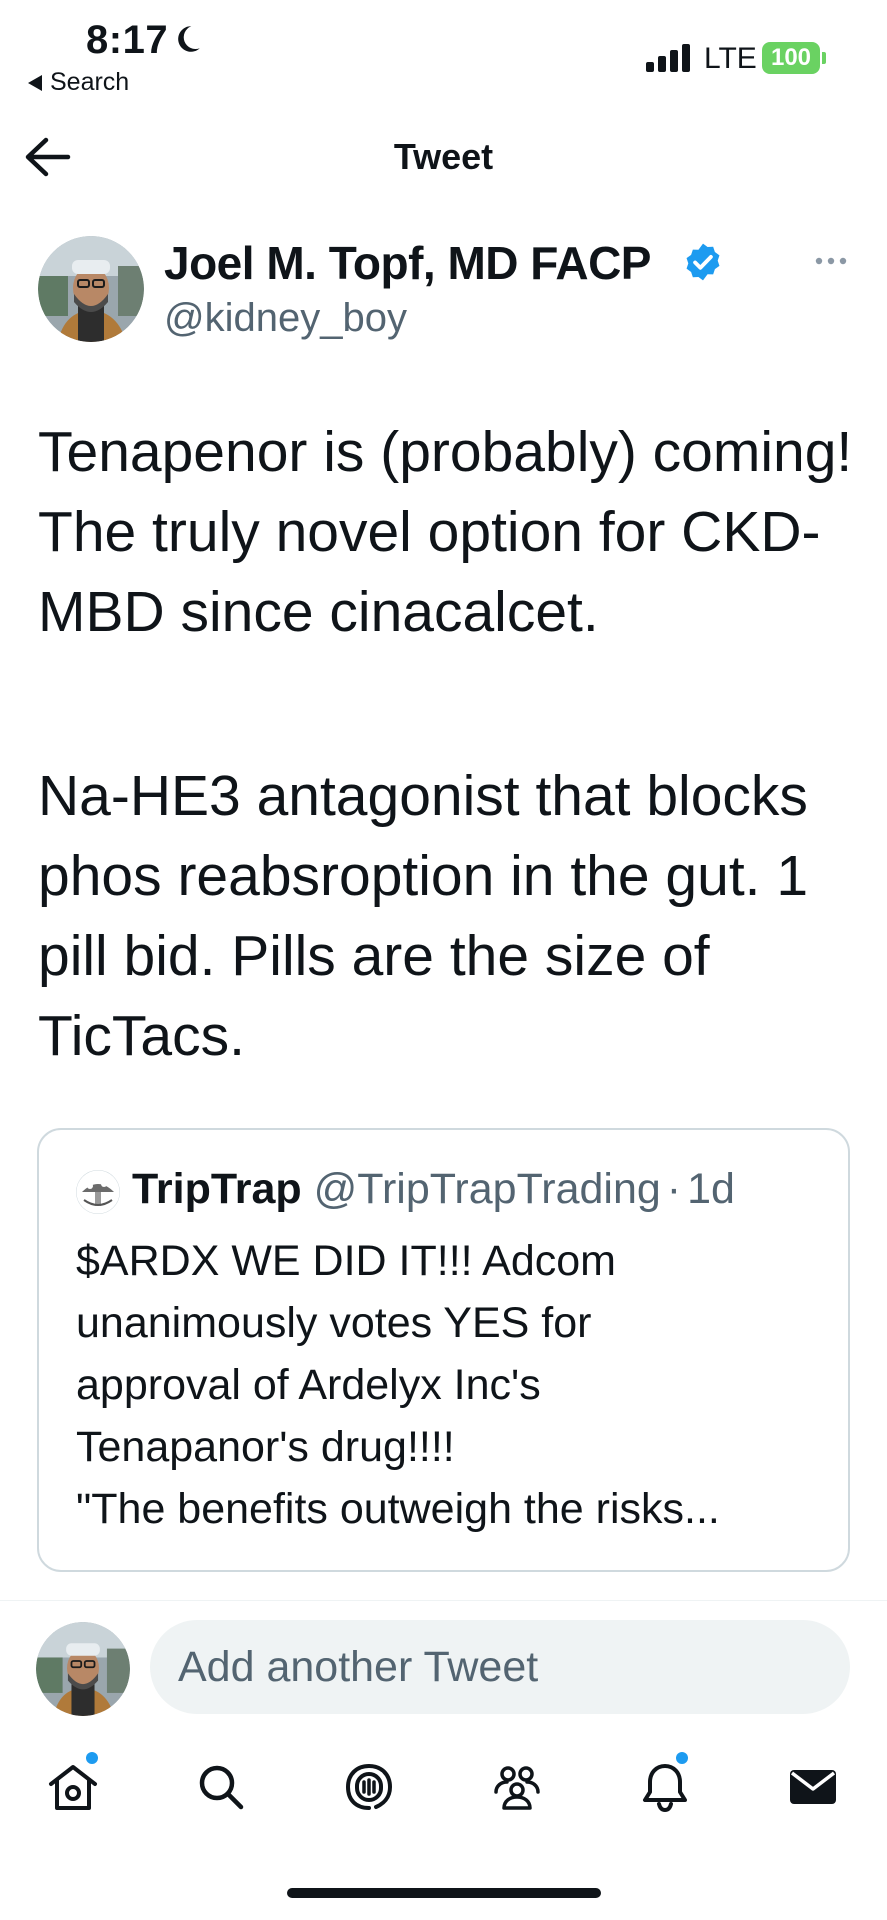 This screenshot has height=1920, width=887. What do you see at coordinates (665, 1787) in the screenshot?
I see `notifications-bell-icon` at bounding box center [665, 1787].